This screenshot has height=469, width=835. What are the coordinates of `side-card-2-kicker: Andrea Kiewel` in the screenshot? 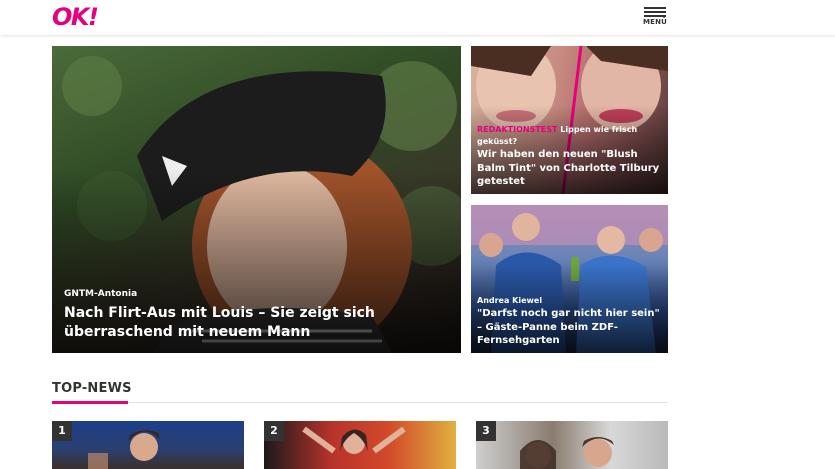 It's located at (510, 301).